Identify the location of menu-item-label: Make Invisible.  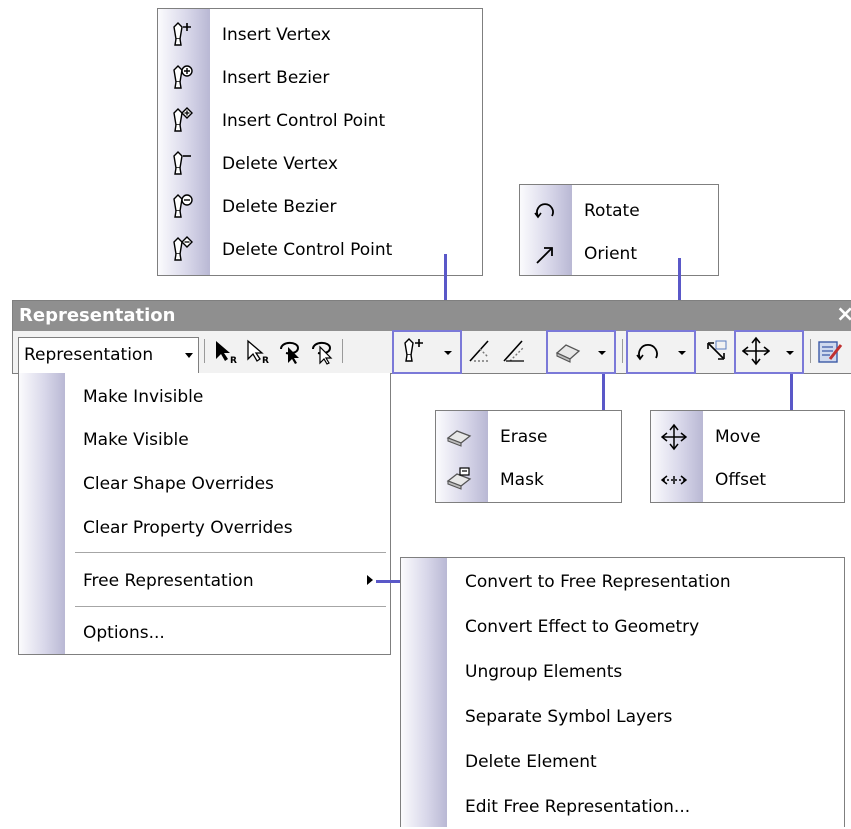
(143, 397).